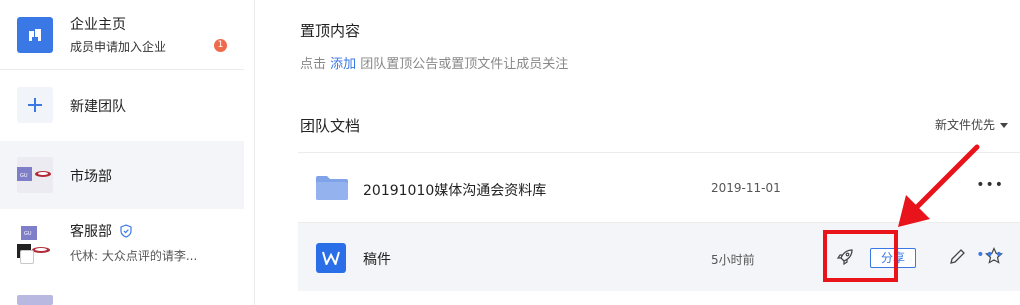 This screenshot has width=1020, height=305. What do you see at coordinates (35, 105) in the screenshot?
I see `plus-icon` at bounding box center [35, 105].